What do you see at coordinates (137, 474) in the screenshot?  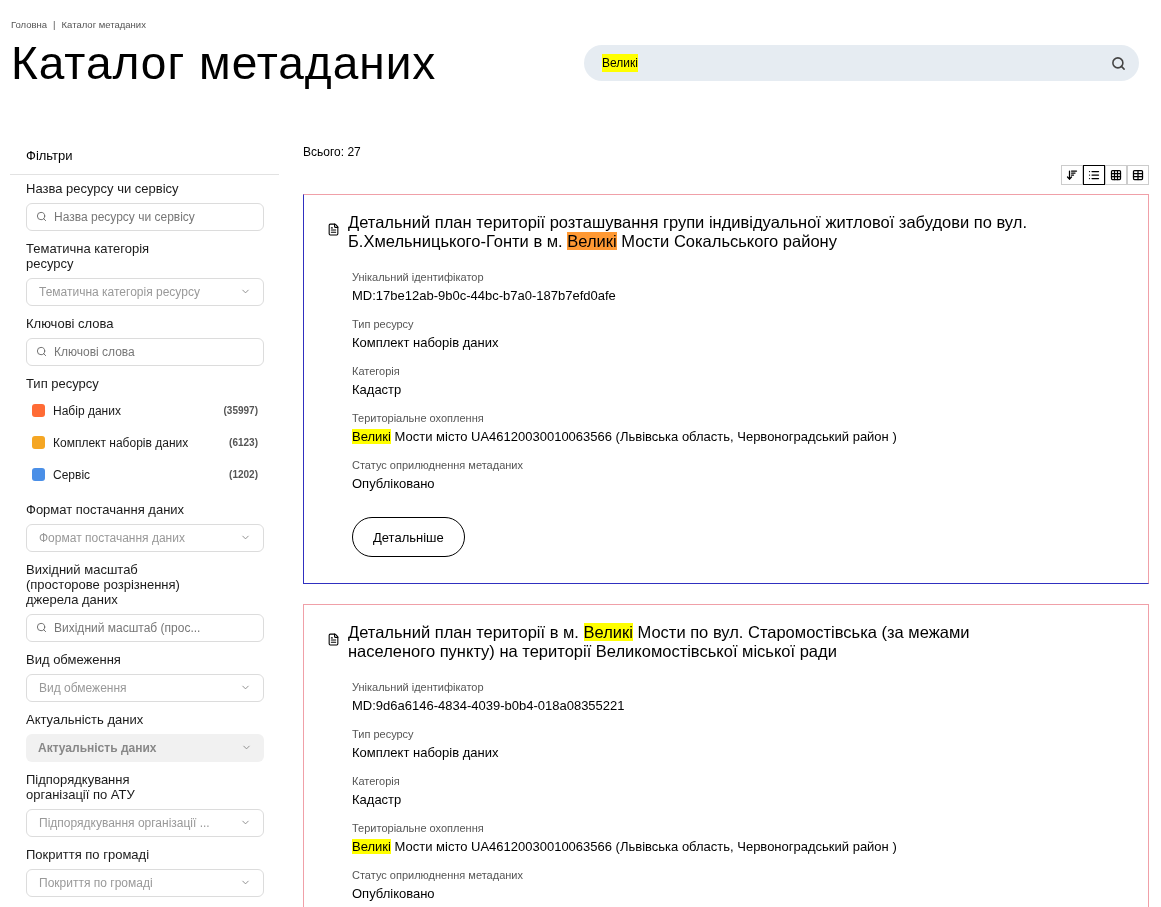 I see `type-option: Сервіс` at bounding box center [137, 474].